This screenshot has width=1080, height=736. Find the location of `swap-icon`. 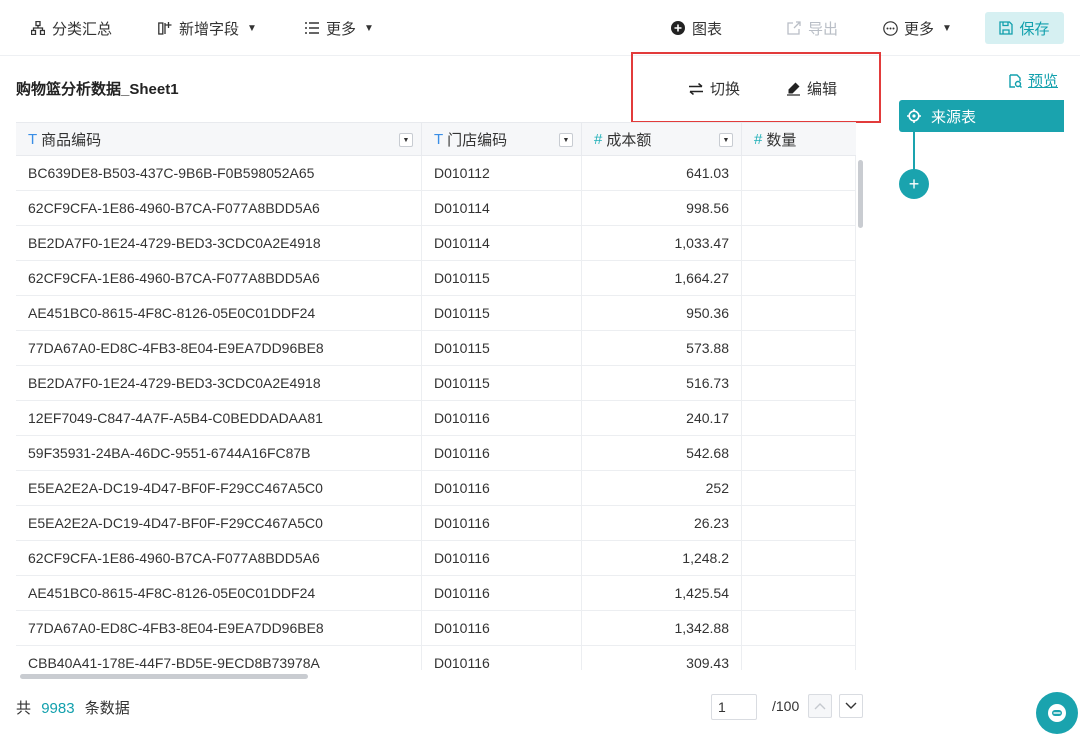

swap-icon is located at coordinates (696, 88).